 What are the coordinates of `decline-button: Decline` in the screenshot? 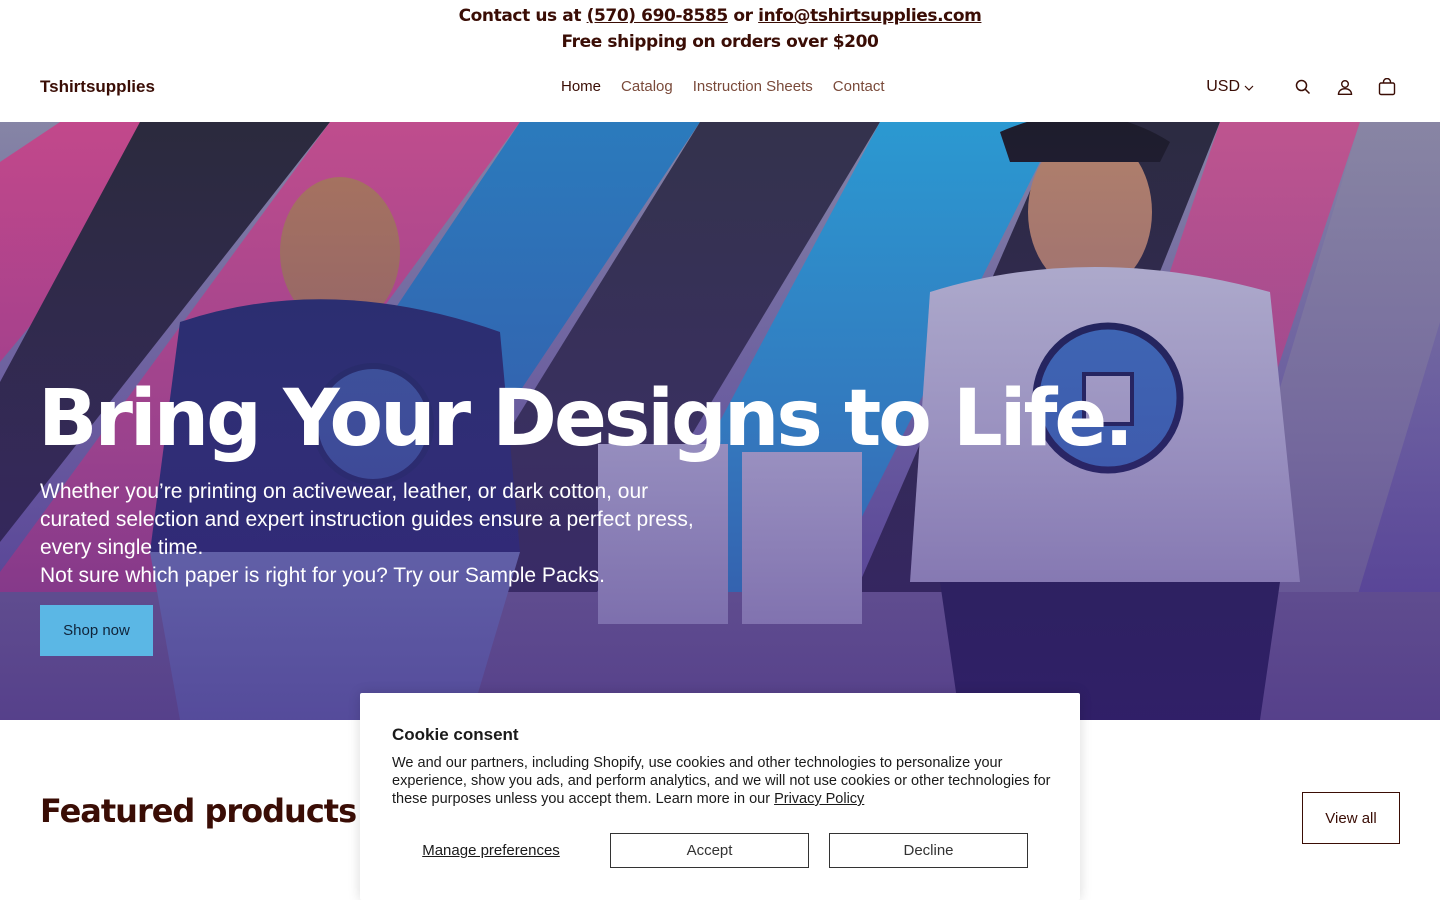 It's located at (928, 850).